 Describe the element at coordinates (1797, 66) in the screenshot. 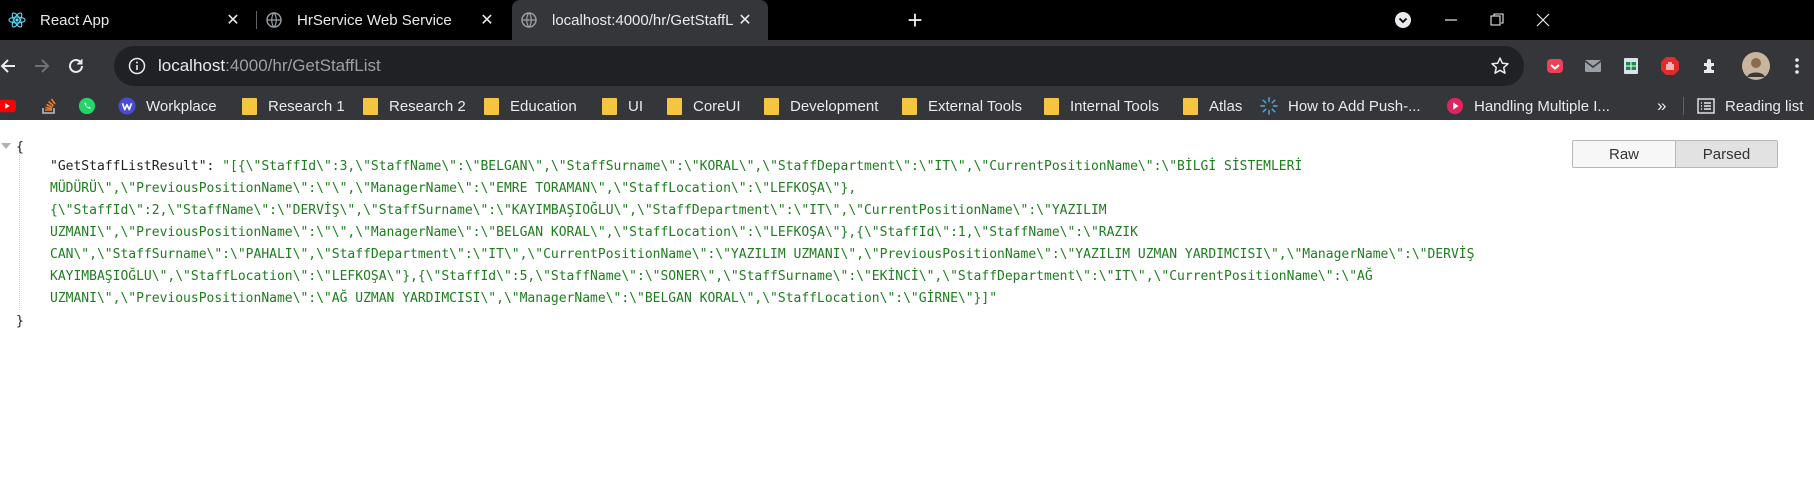

I see `menu-kebab-icon` at that location.